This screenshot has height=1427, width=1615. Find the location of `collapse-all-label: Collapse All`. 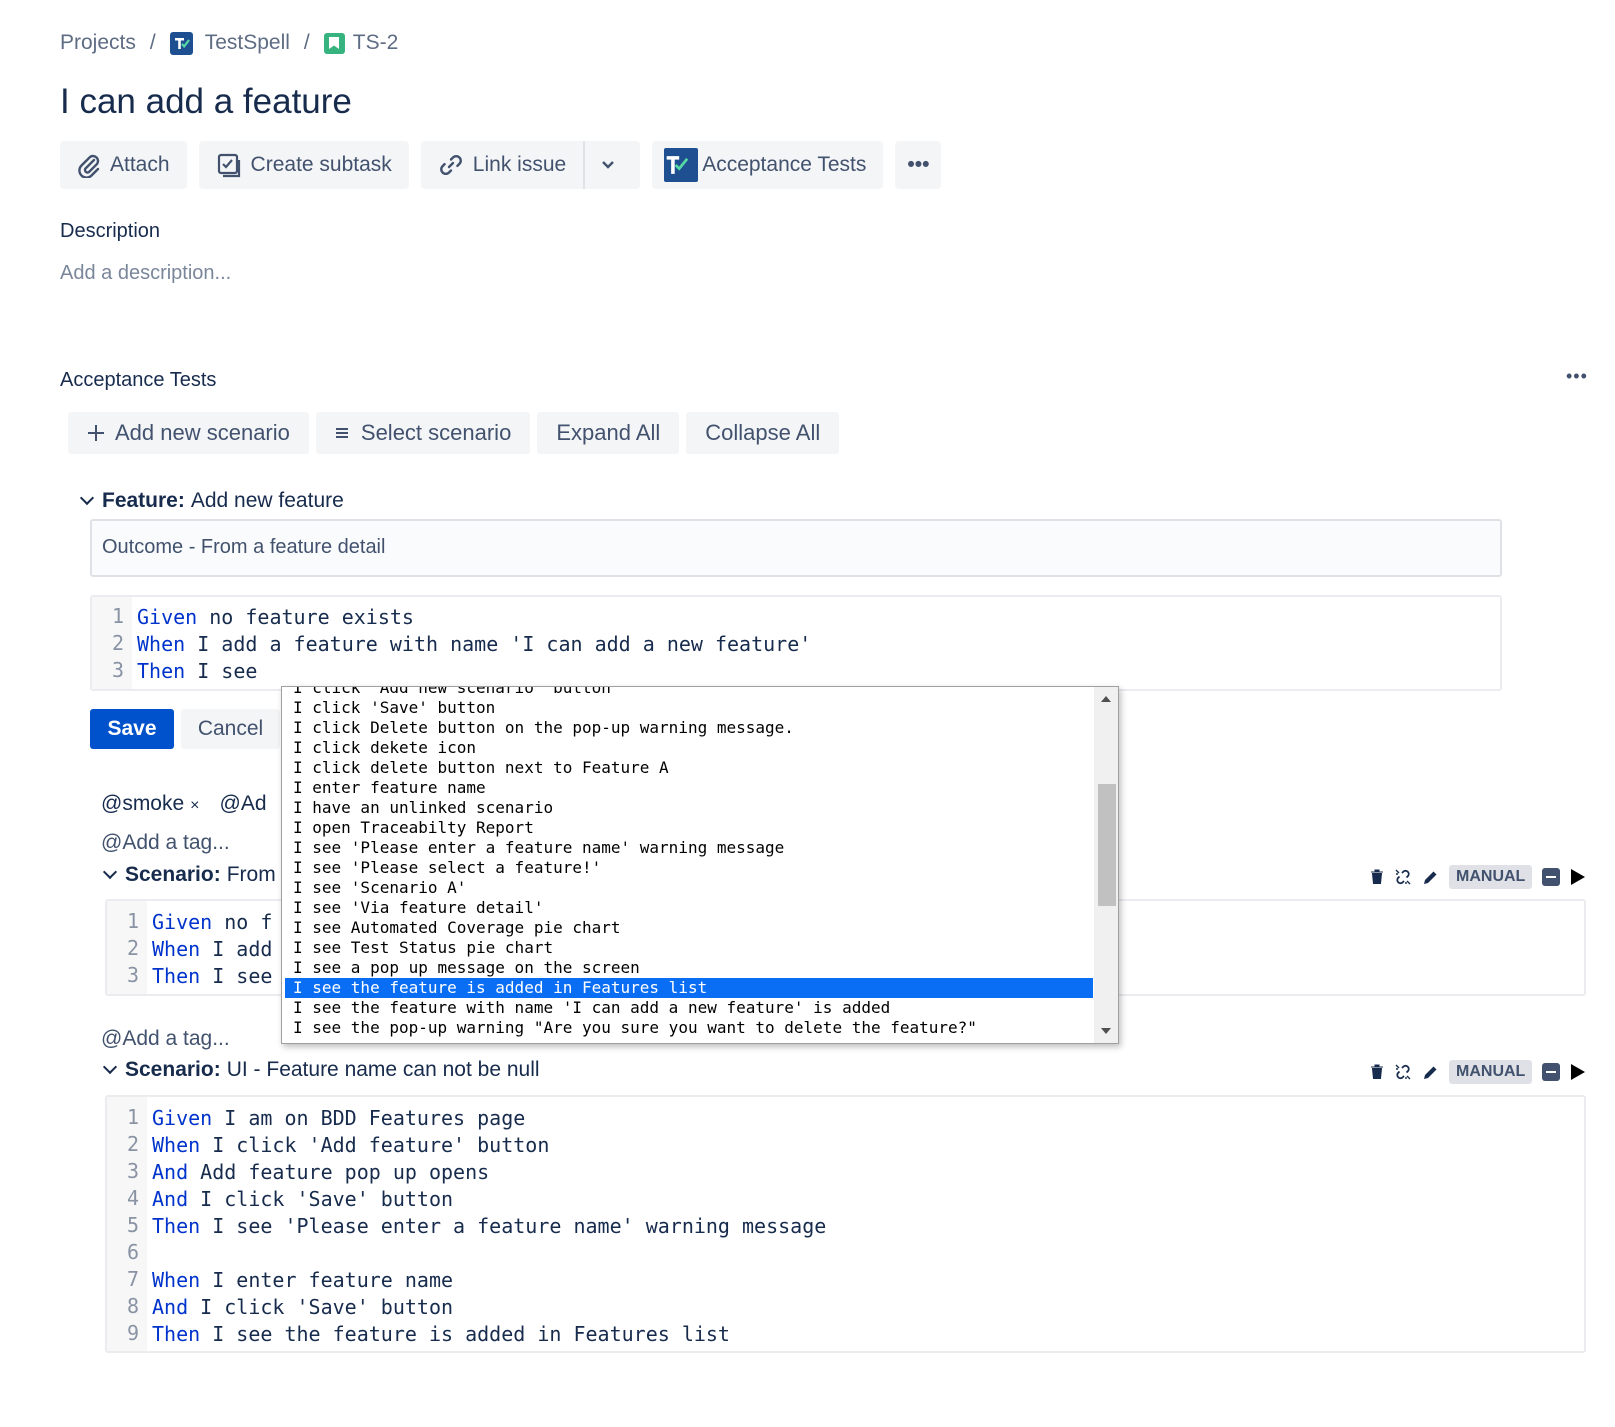

collapse-all-label: Collapse All is located at coordinates (763, 432).